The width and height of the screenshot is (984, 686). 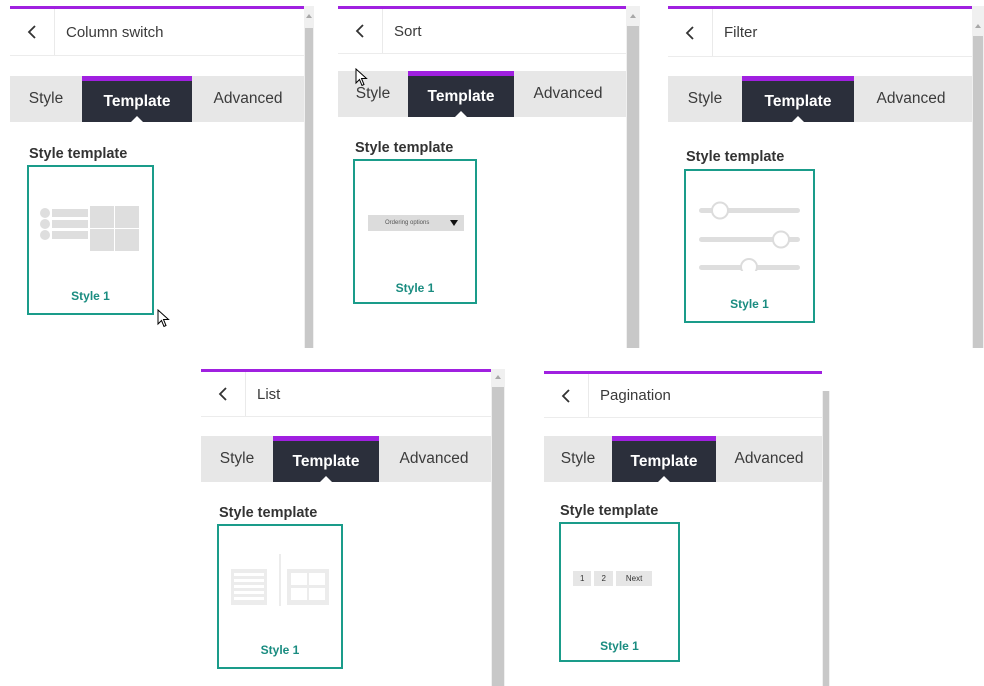 I want to click on pagination-preview: 1 2 Next, so click(x=613, y=578).